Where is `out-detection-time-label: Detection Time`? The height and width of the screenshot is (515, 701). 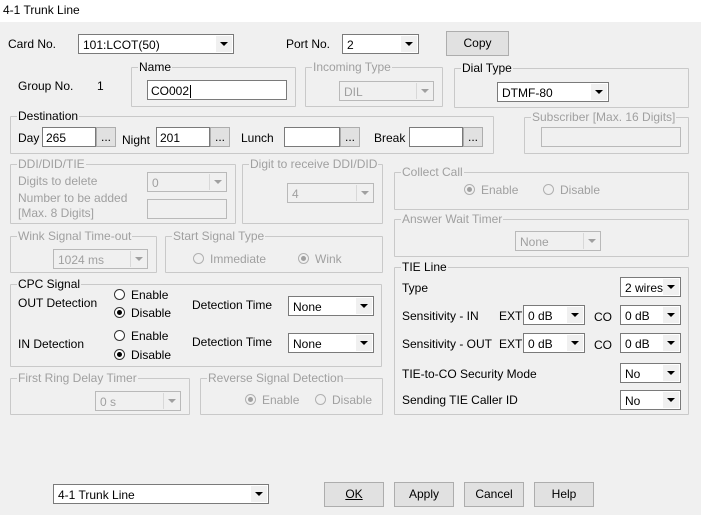 out-detection-time-label: Detection Time is located at coordinates (232, 305).